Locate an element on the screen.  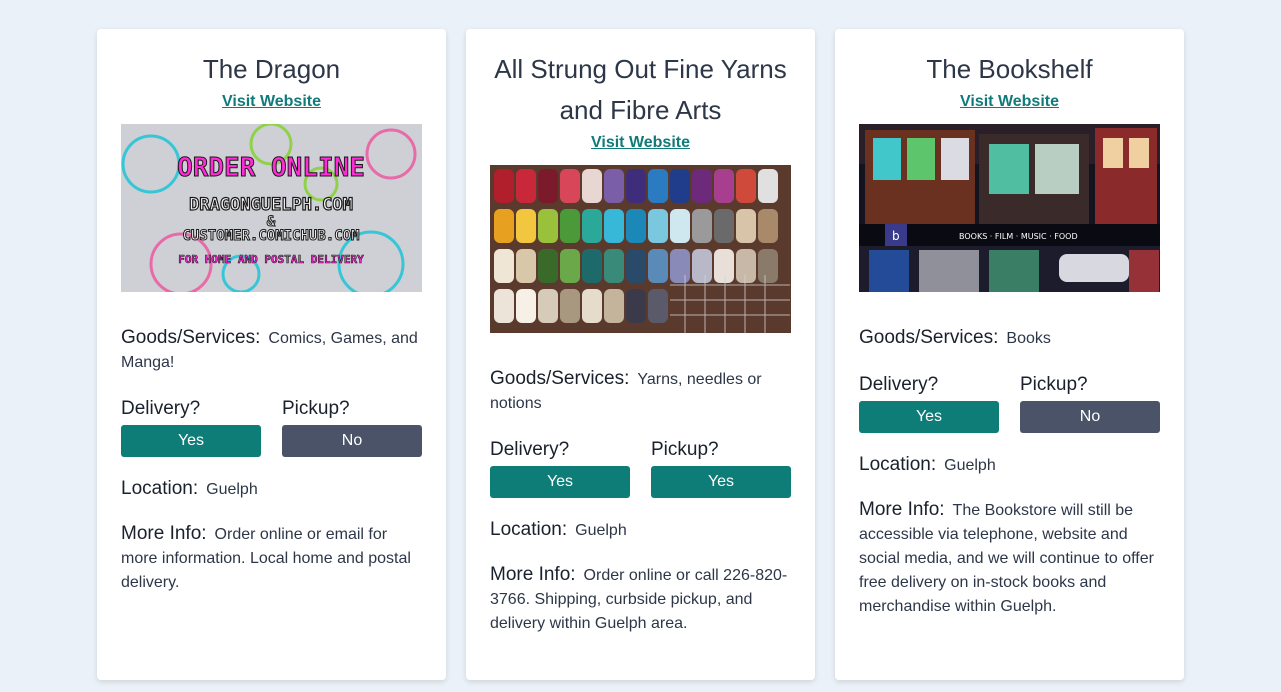
business-photo: b BOOKS · FILM · MUSIC · FOOD is located at coordinates (1009, 208).